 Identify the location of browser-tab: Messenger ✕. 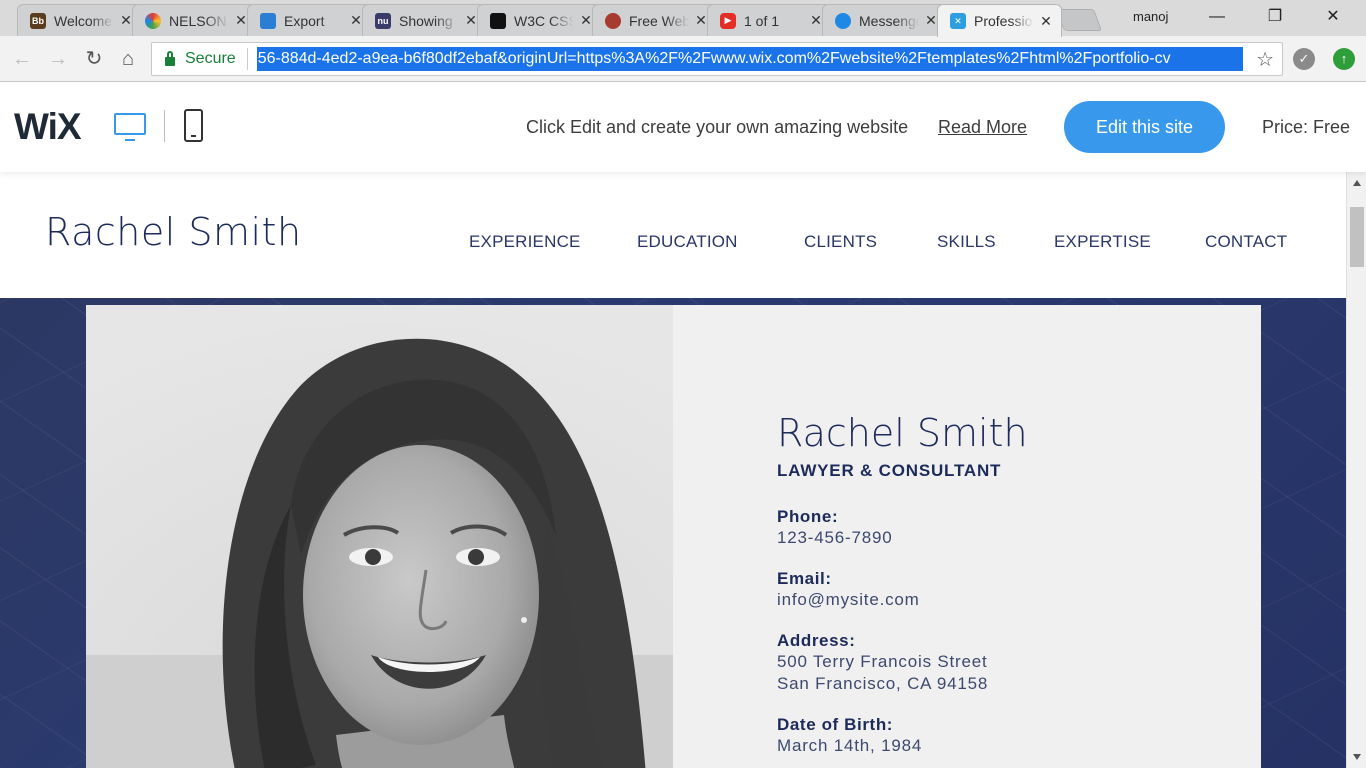
(884, 20).